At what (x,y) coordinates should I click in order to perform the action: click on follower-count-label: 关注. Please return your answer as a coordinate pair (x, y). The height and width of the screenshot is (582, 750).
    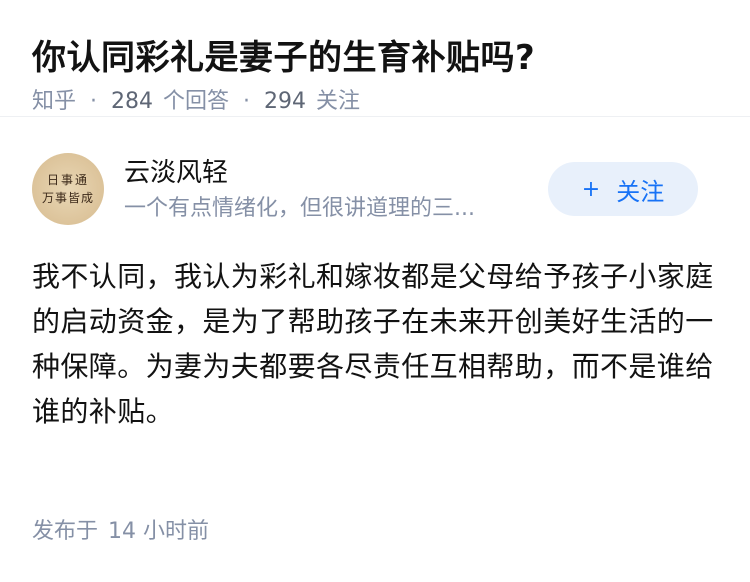
    Looking at the image, I should click on (338, 101).